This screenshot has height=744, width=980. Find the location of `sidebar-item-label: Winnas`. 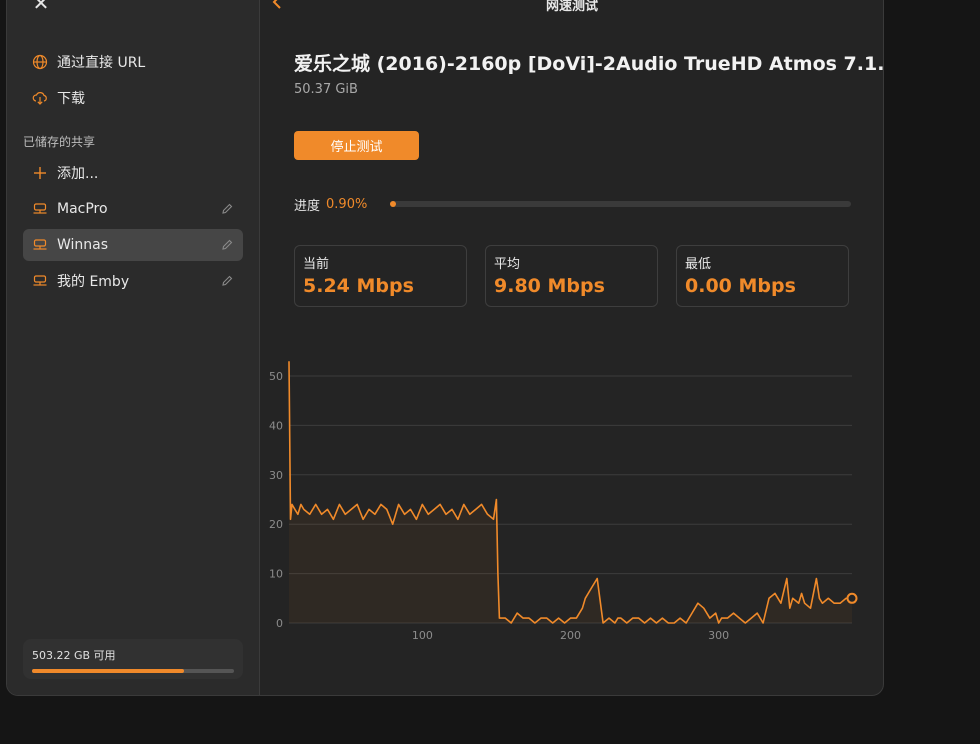

sidebar-item-label: Winnas is located at coordinates (83, 245).